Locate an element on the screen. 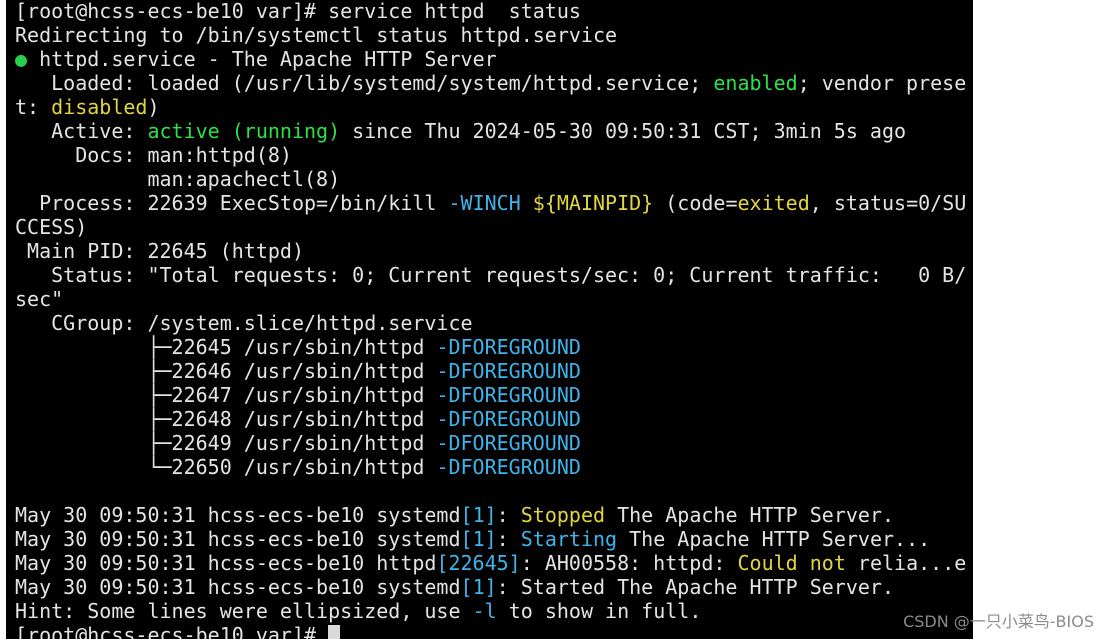 The width and height of the screenshot is (1110, 639). terminal-text: (code= is located at coordinates (695, 203).